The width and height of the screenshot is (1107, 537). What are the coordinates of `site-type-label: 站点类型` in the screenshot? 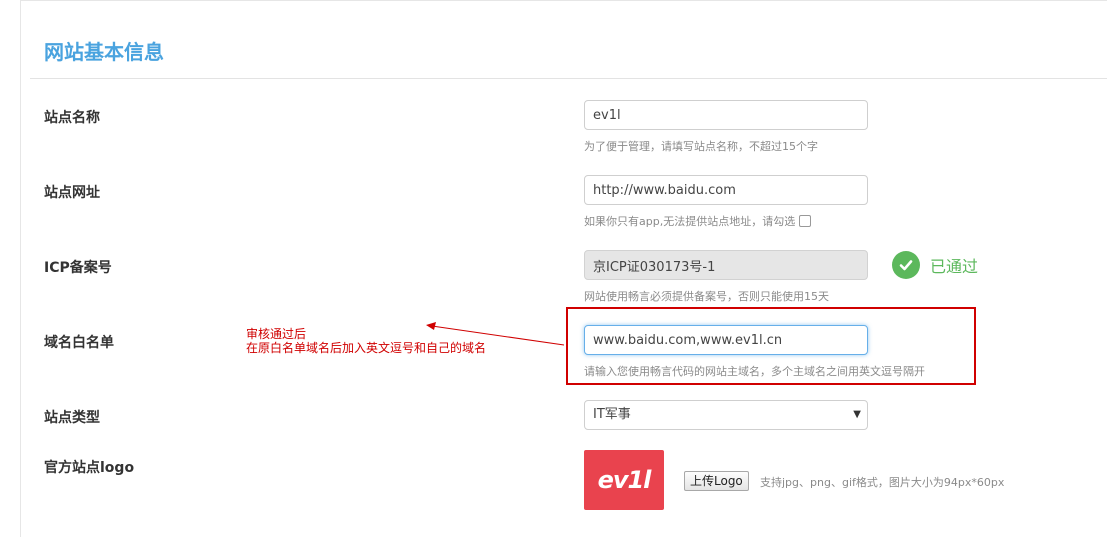 It's located at (72, 418).